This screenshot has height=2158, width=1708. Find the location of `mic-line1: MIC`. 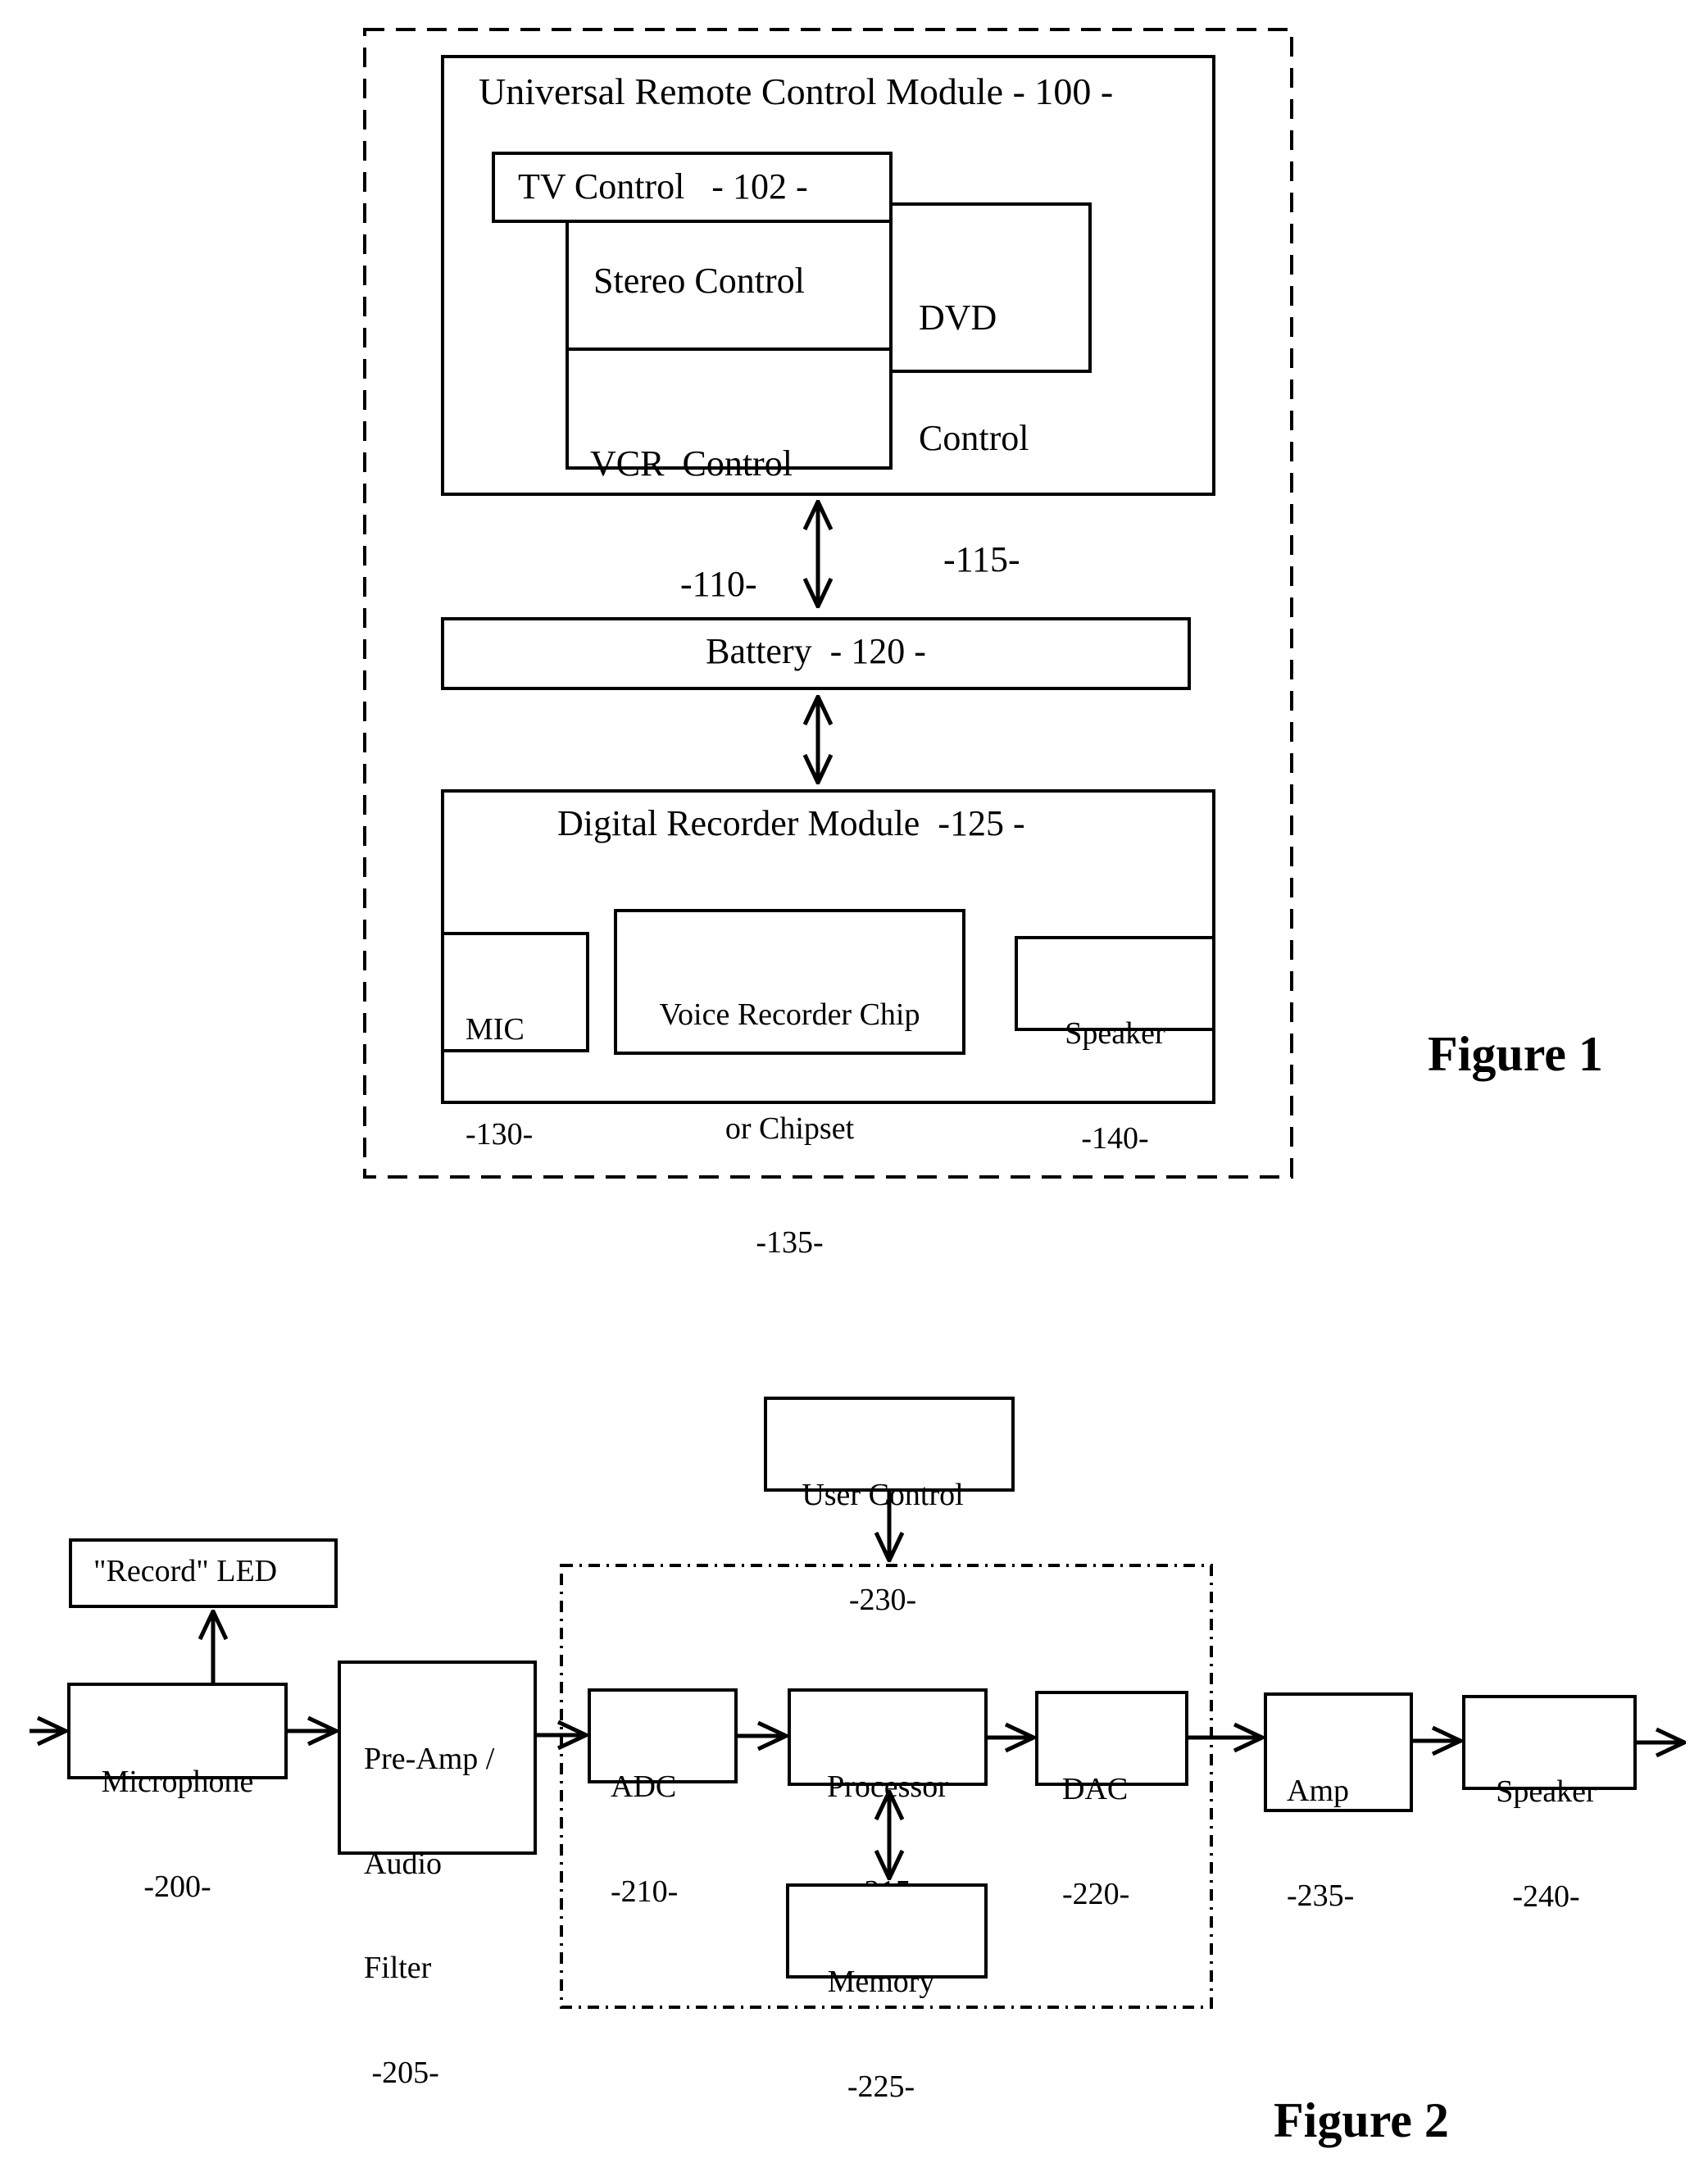

mic-line1: MIC is located at coordinates (495, 1029).